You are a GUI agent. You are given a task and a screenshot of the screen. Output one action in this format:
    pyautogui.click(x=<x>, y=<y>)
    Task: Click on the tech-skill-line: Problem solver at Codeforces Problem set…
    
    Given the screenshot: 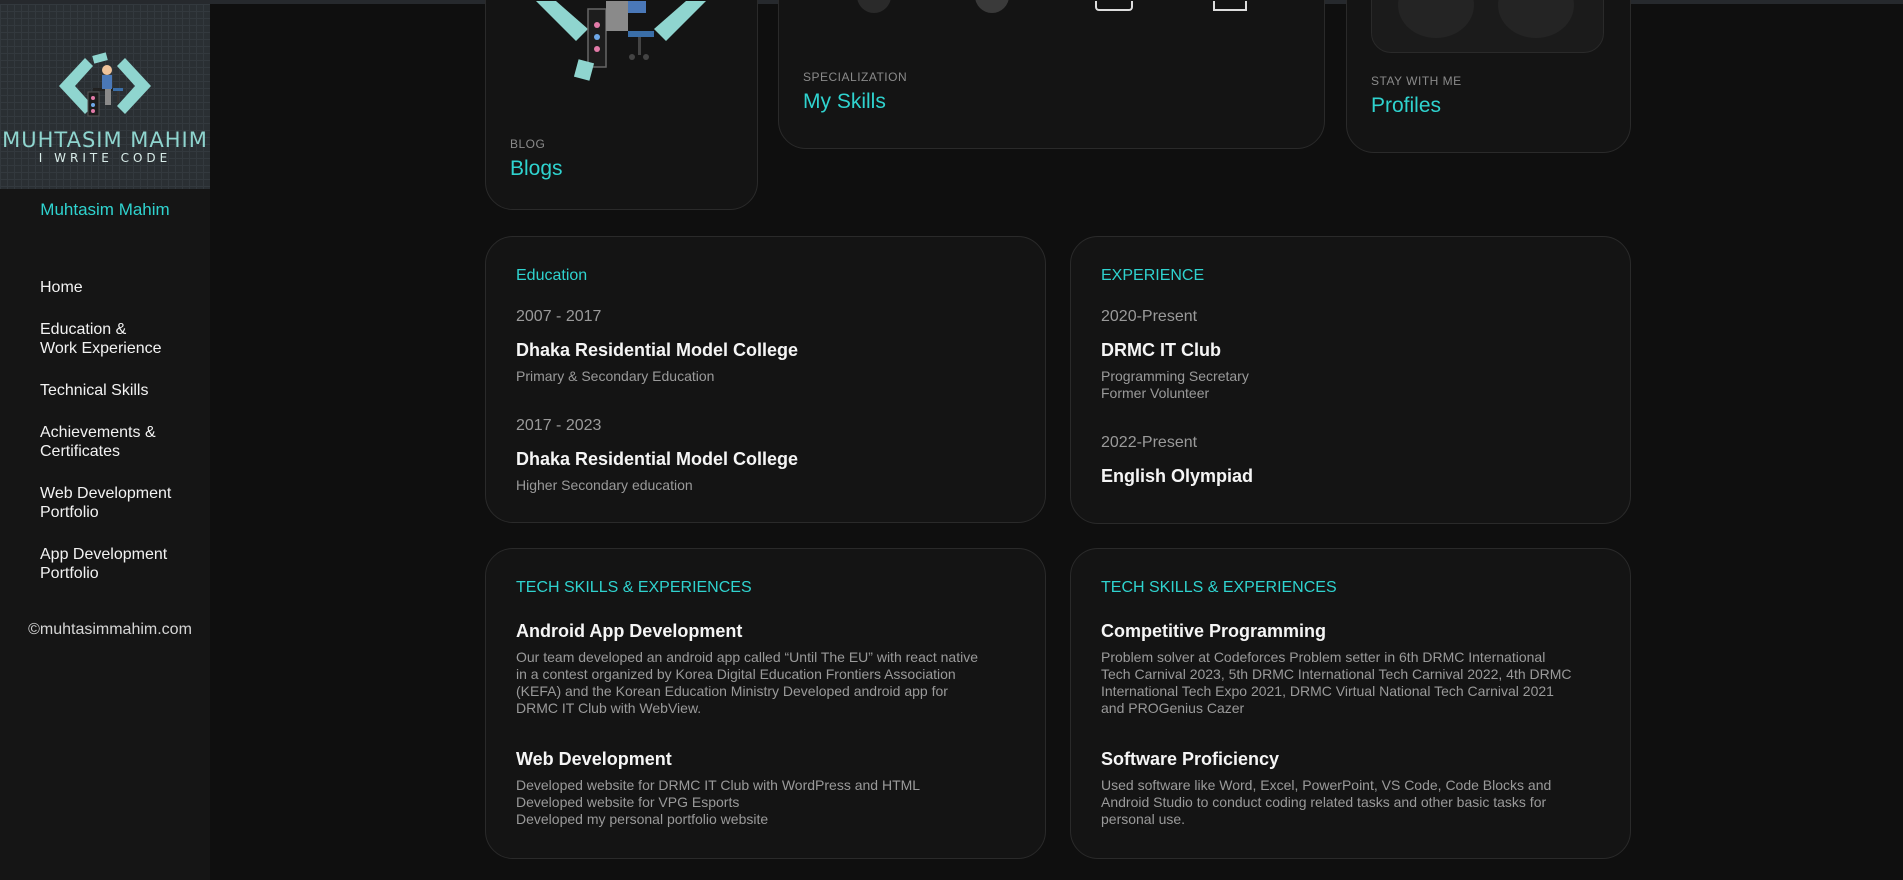 What is the action you would take?
    pyautogui.click(x=1323, y=657)
    